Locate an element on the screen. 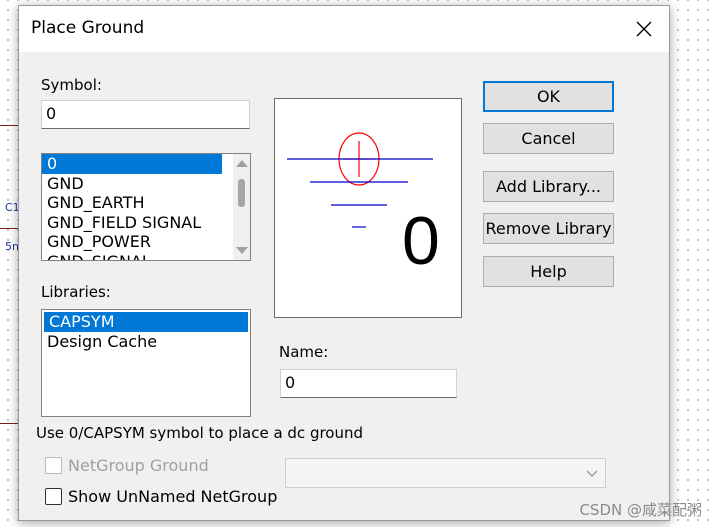  preview-symbol-name: 0 is located at coordinates (421, 241).